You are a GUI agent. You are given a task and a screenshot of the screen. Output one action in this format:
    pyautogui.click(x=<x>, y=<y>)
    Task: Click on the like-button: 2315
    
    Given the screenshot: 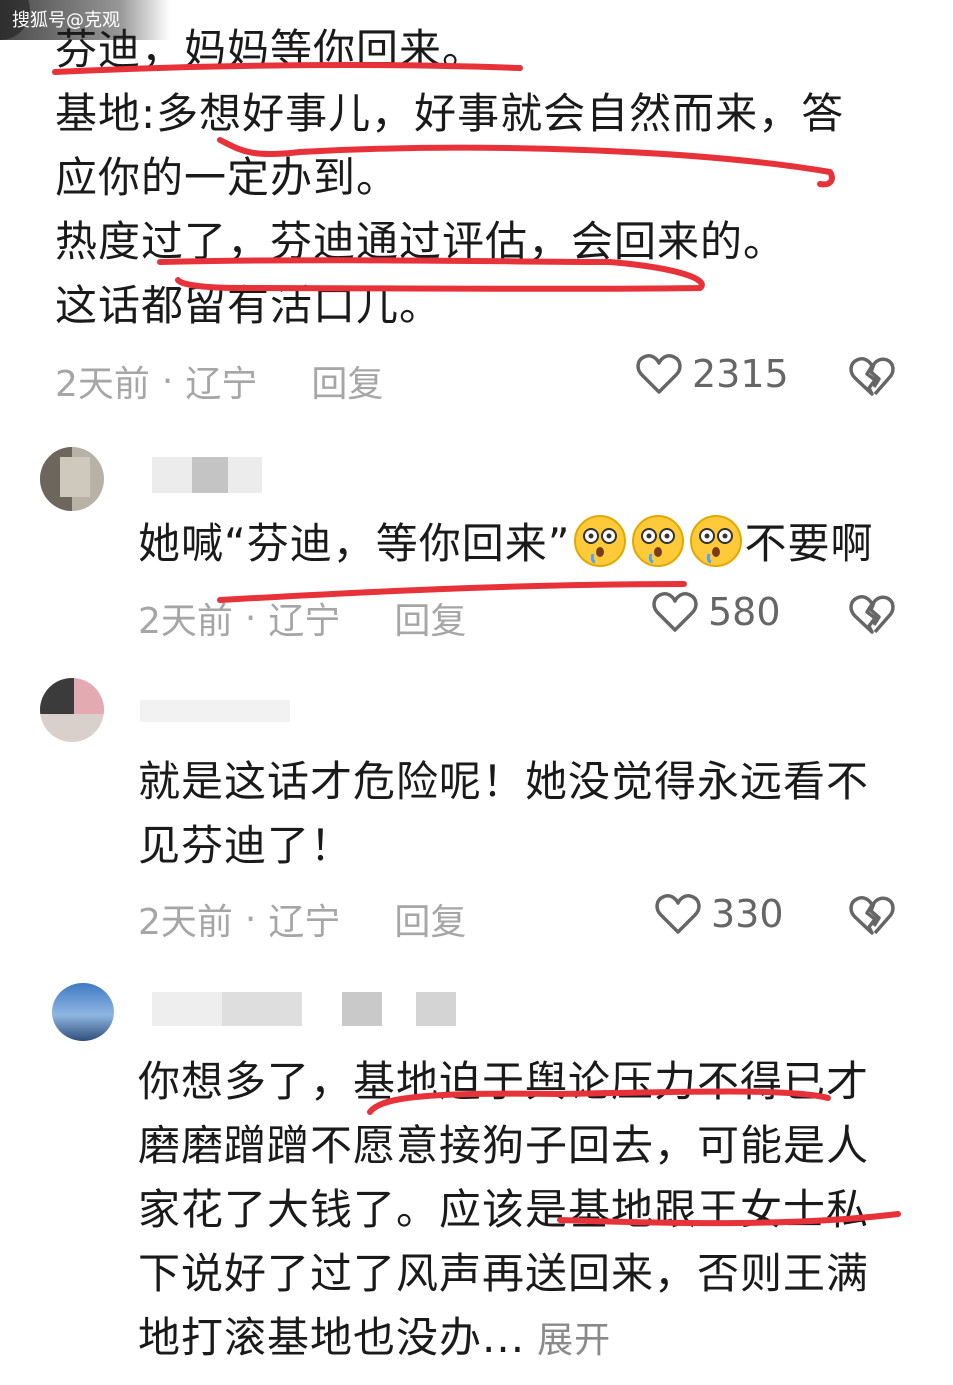 What is the action you would take?
    pyautogui.click(x=712, y=374)
    